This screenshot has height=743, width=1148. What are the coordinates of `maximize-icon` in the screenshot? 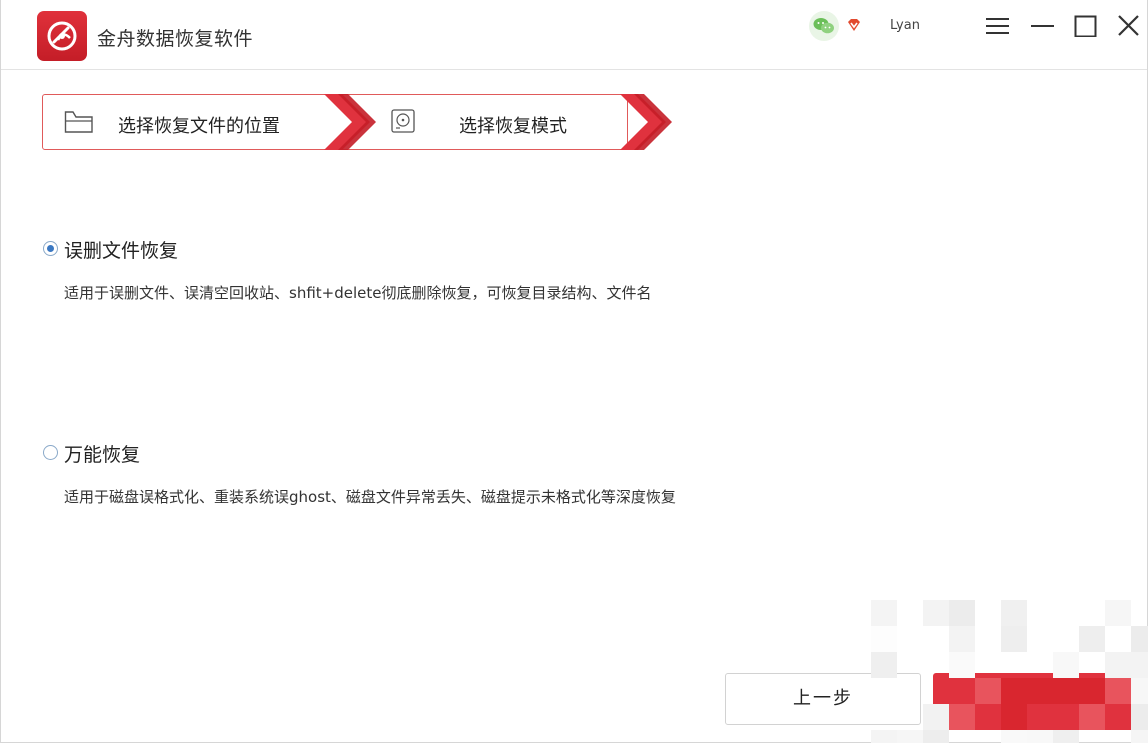 It's located at (1086, 26).